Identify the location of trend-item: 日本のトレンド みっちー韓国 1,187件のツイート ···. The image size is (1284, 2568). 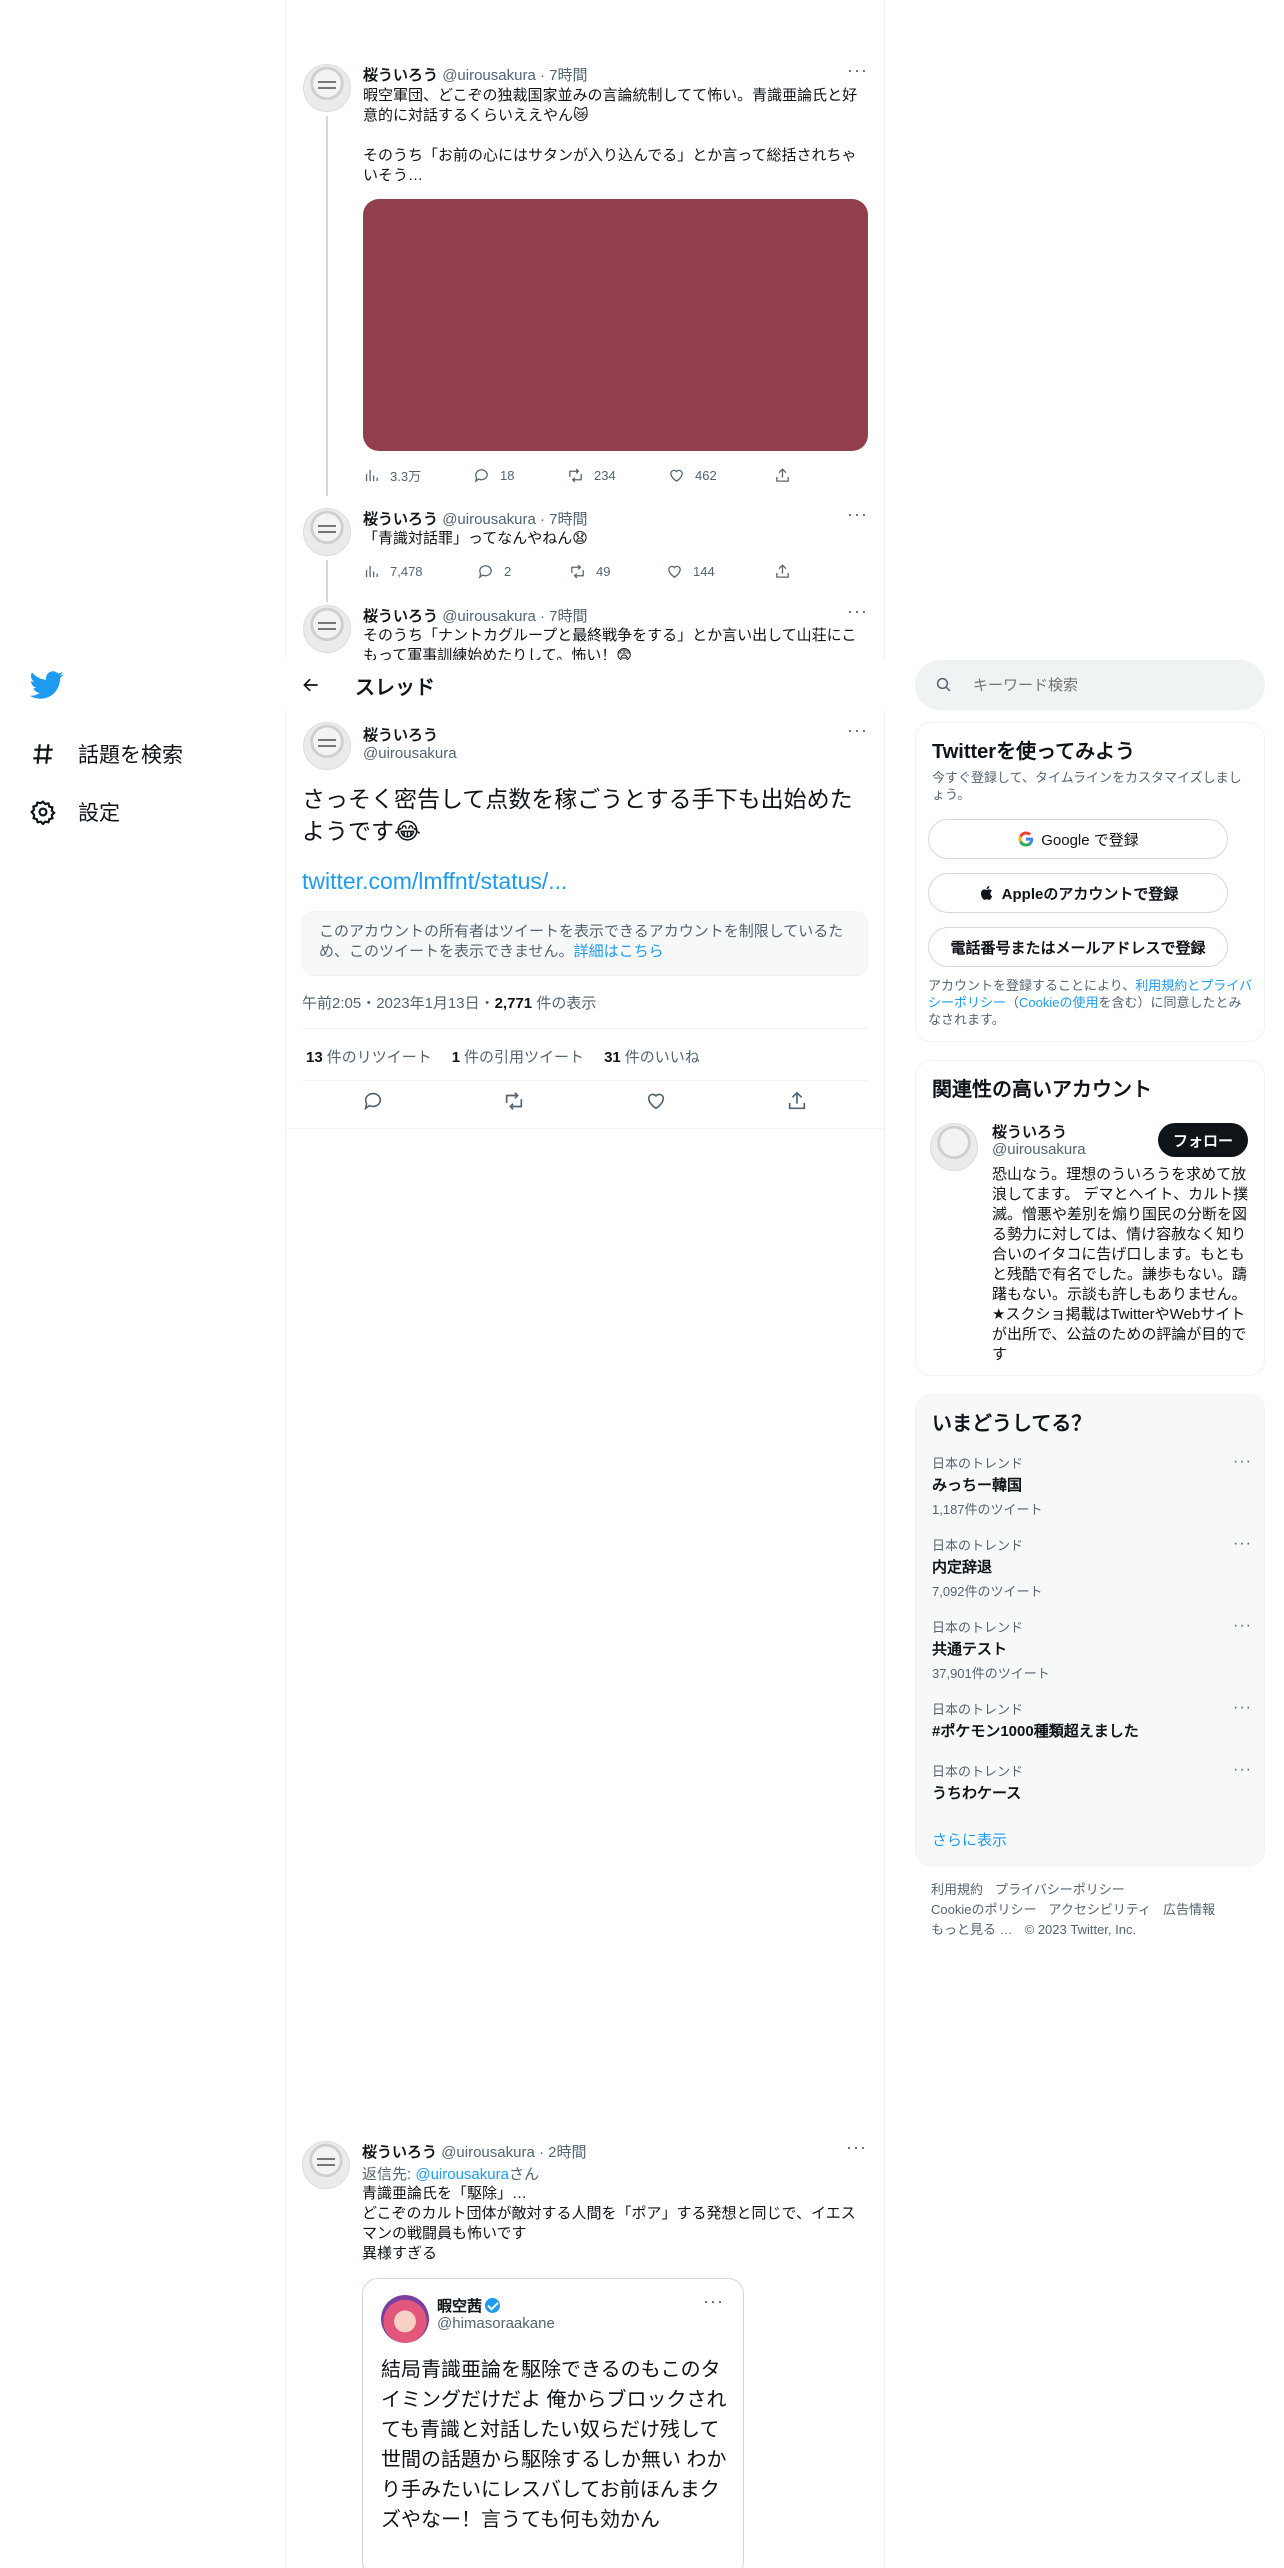
(1092, 1485).